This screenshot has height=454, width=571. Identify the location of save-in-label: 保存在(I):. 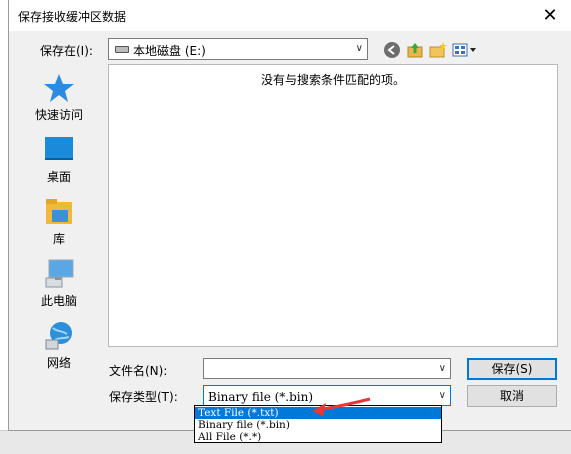
(66, 51).